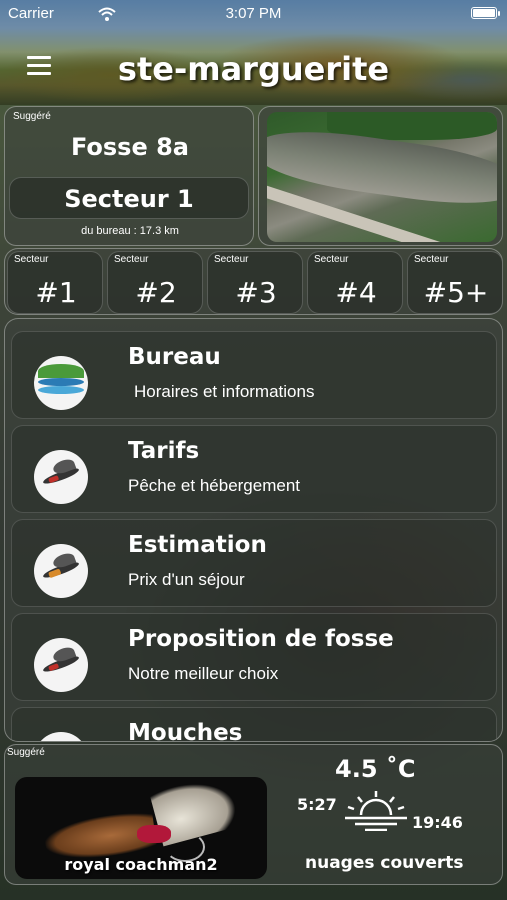  I want to click on menu-item-subtitle: Notre meilleur choix, so click(203, 673).